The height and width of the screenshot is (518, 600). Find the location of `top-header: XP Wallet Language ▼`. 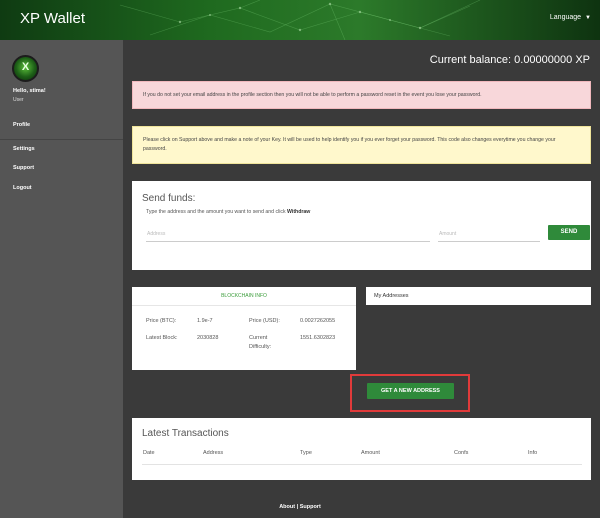

top-header: XP Wallet Language ▼ is located at coordinates (300, 20).